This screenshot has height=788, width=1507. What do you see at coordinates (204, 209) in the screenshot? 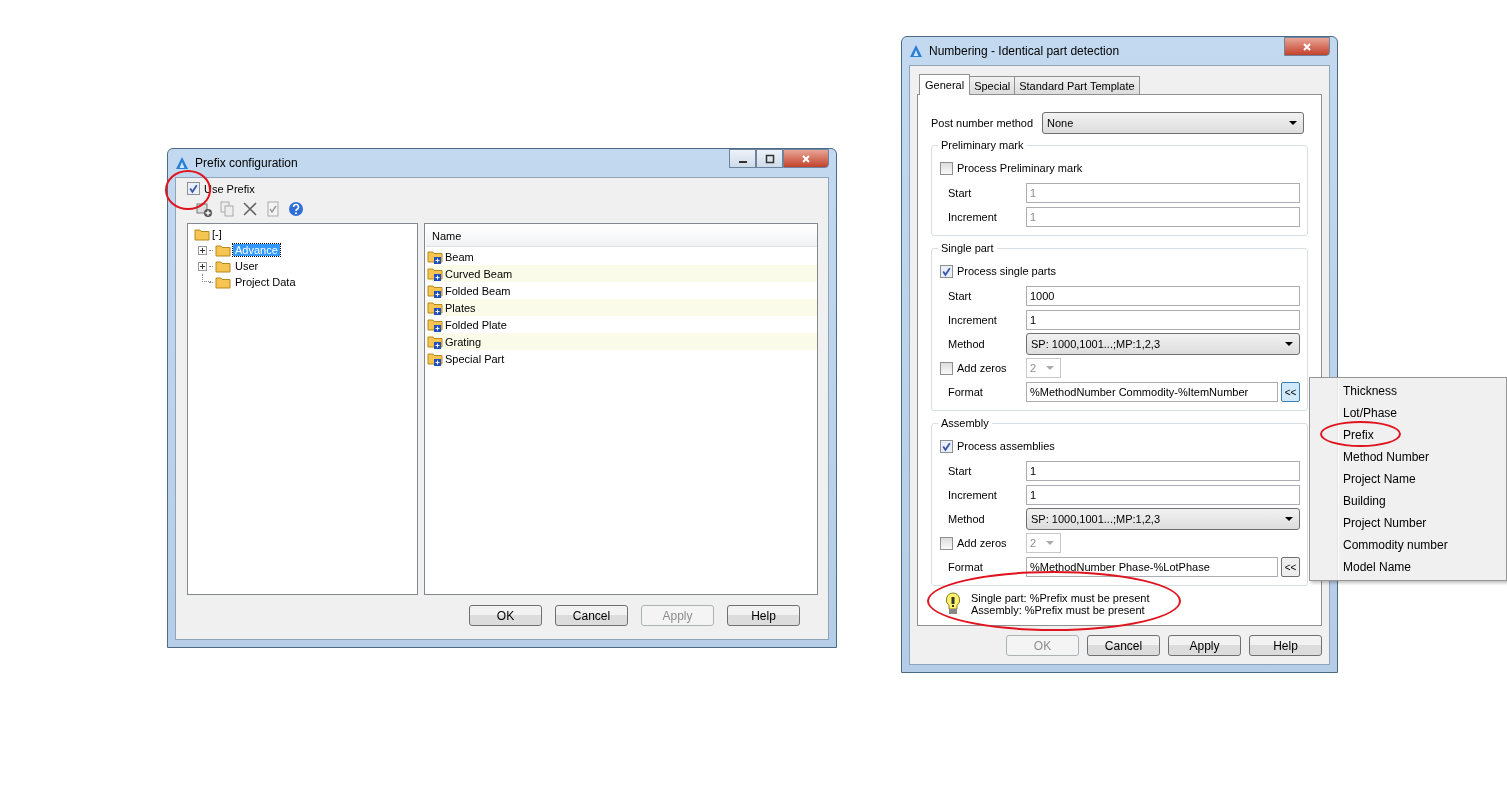
I see `add-icon` at bounding box center [204, 209].